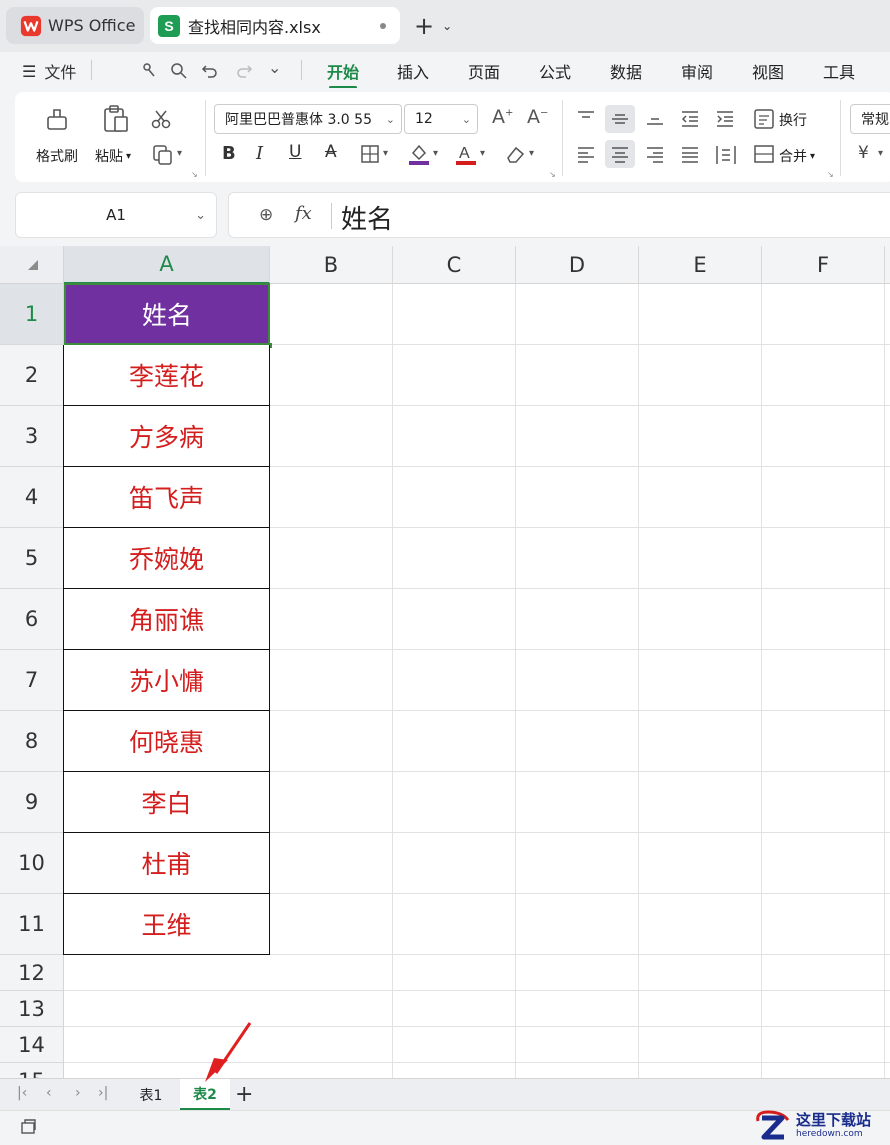 The width and height of the screenshot is (890, 1145). Describe the element at coordinates (620, 155) in the screenshot. I see `align-center-icon` at that location.